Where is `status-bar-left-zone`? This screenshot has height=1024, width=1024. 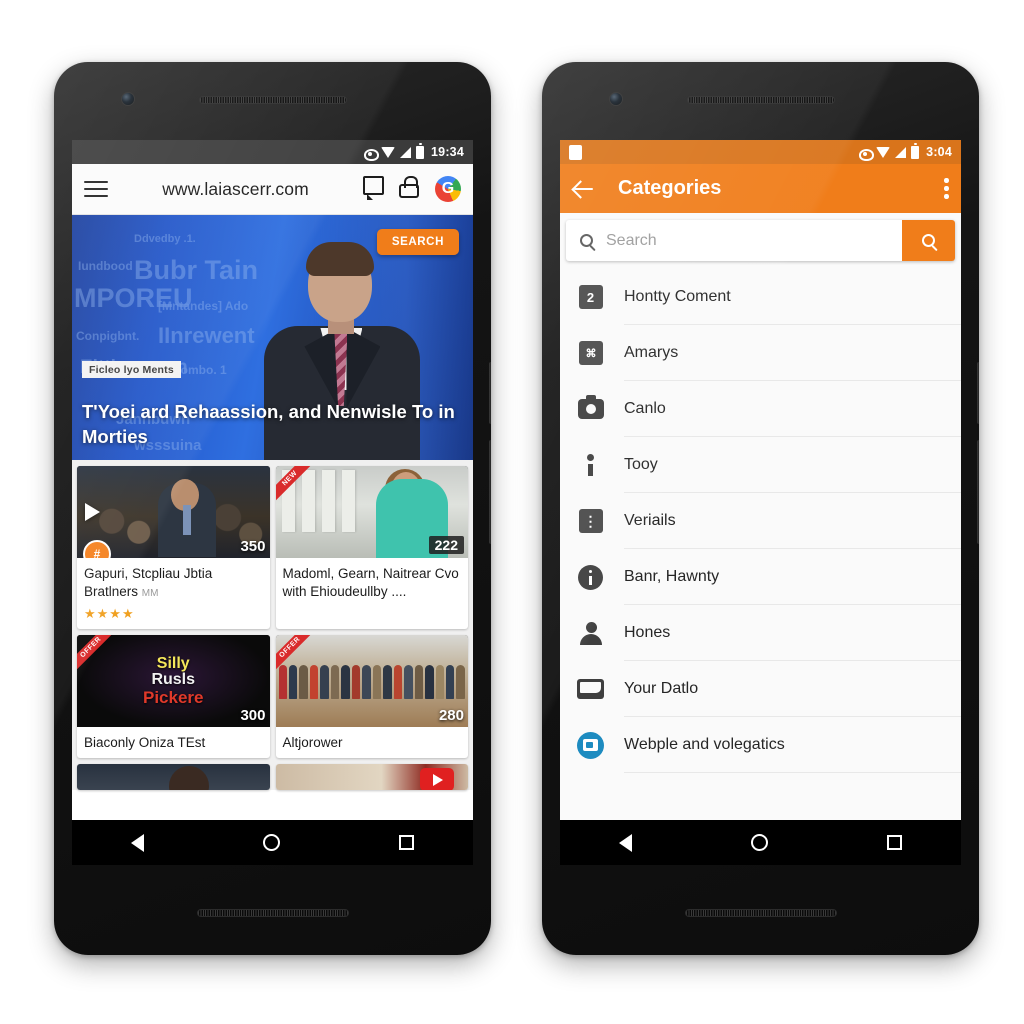 status-bar-left-zone is located at coordinates (713, 152).